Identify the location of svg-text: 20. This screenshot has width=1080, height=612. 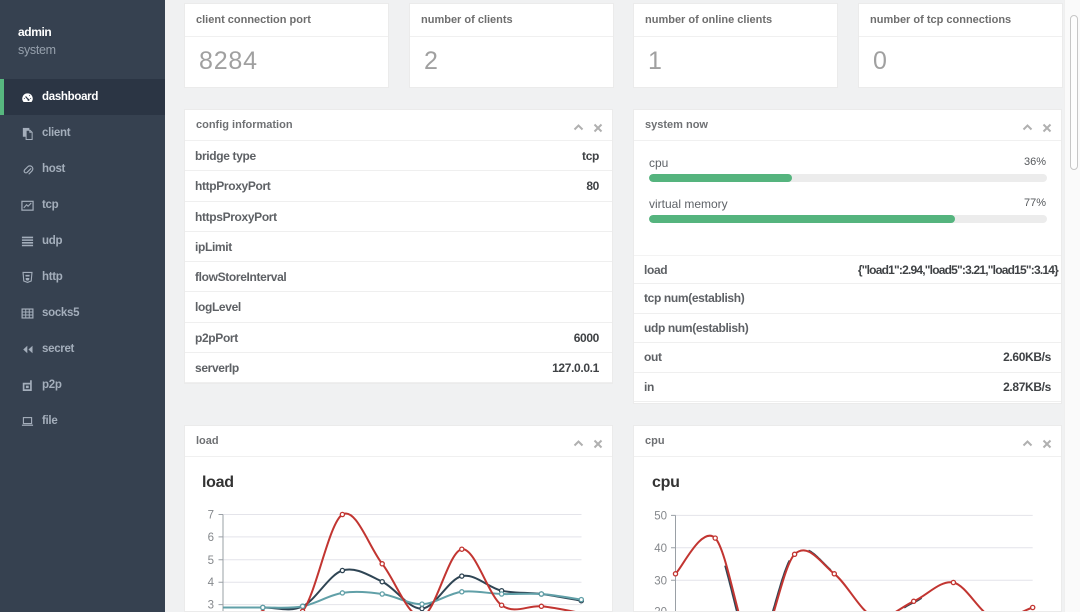
(660, 609).